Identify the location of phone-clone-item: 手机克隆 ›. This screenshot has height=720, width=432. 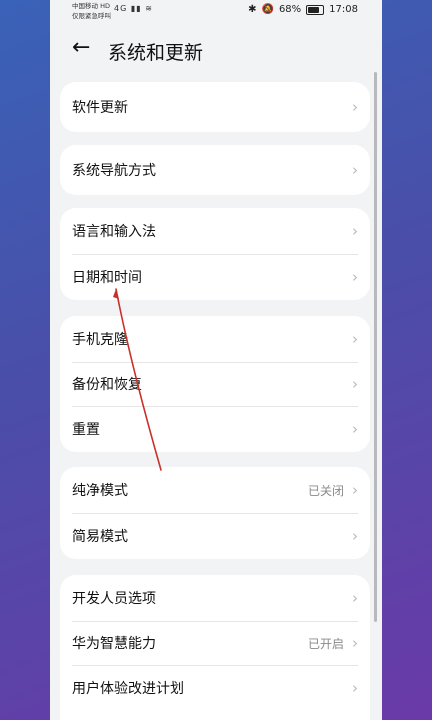
(215, 339).